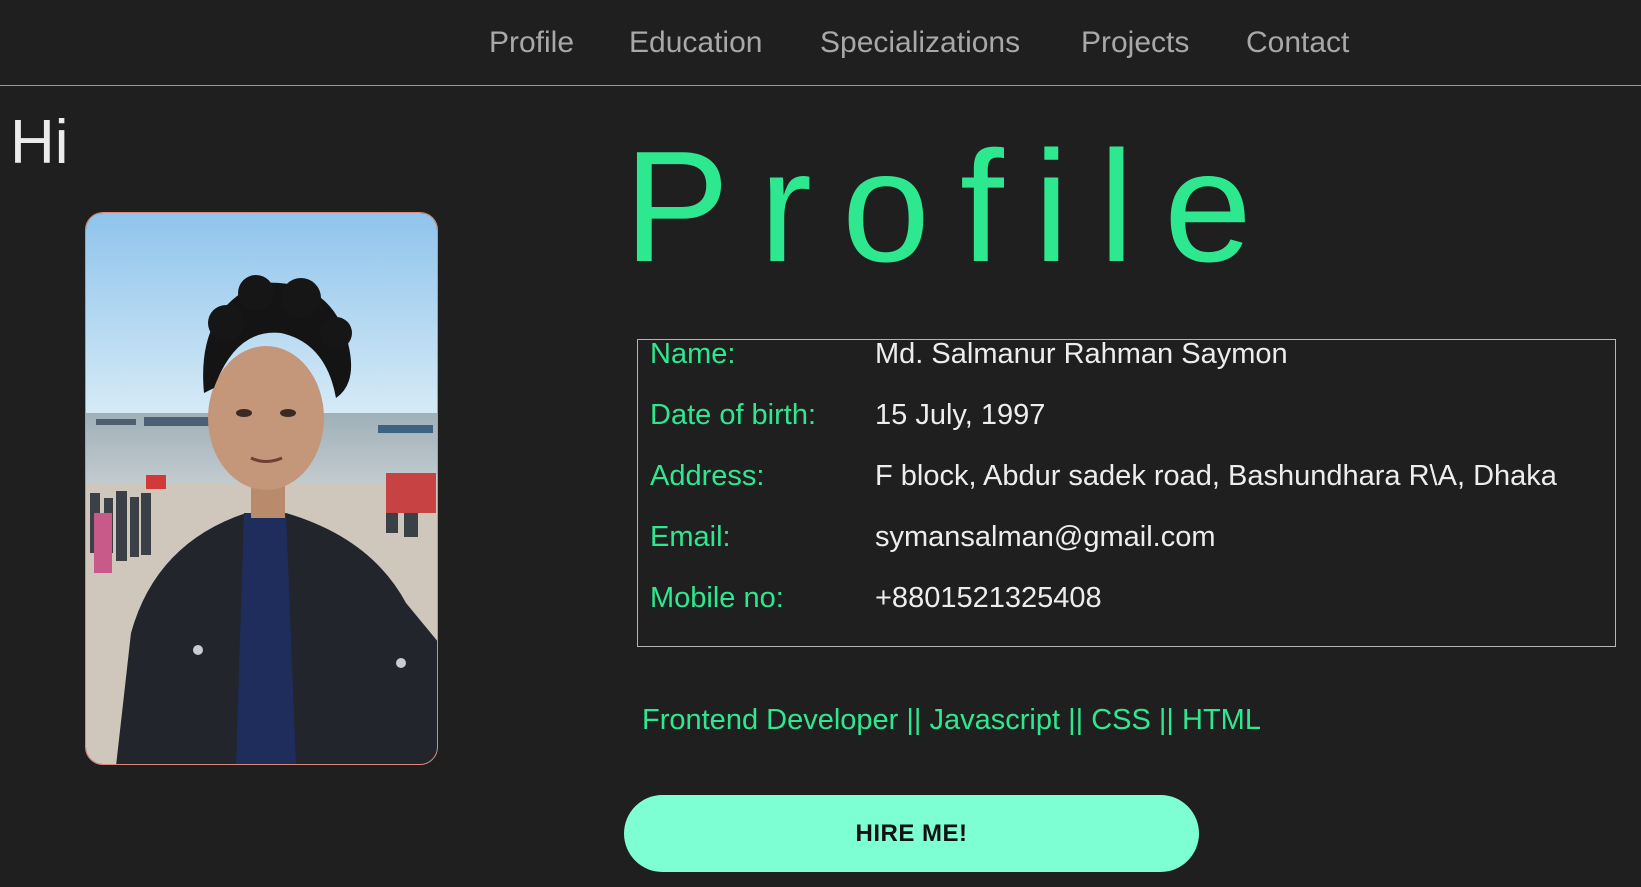 This screenshot has height=887, width=1641. Describe the element at coordinates (733, 415) in the screenshot. I see `info-label: Date of birth:` at that location.